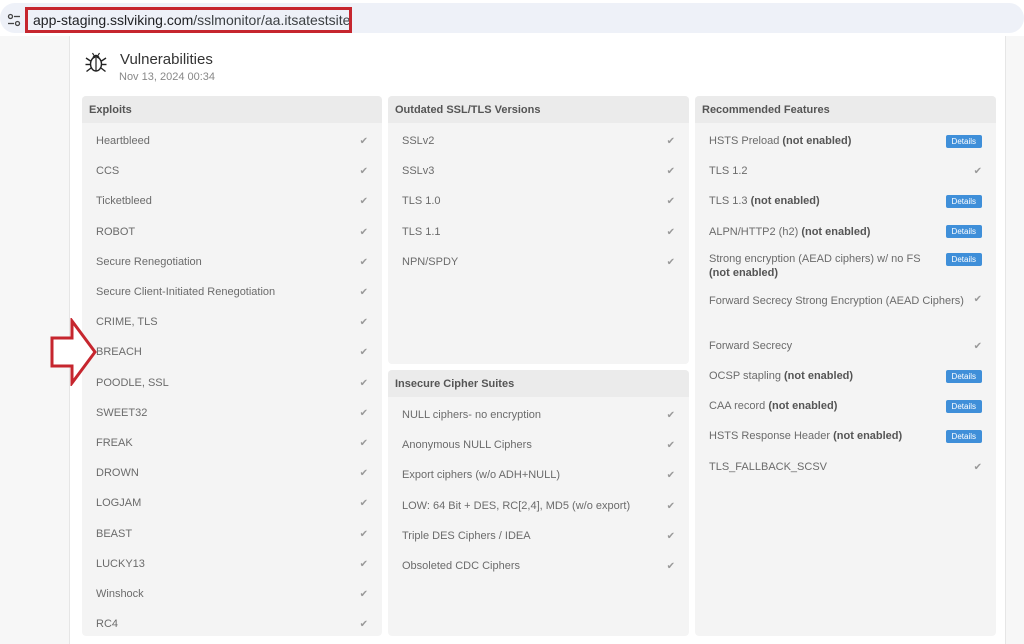  Describe the element at coordinates (227, 534) in the screenshot. I see `item-label: BEAST` at that location.